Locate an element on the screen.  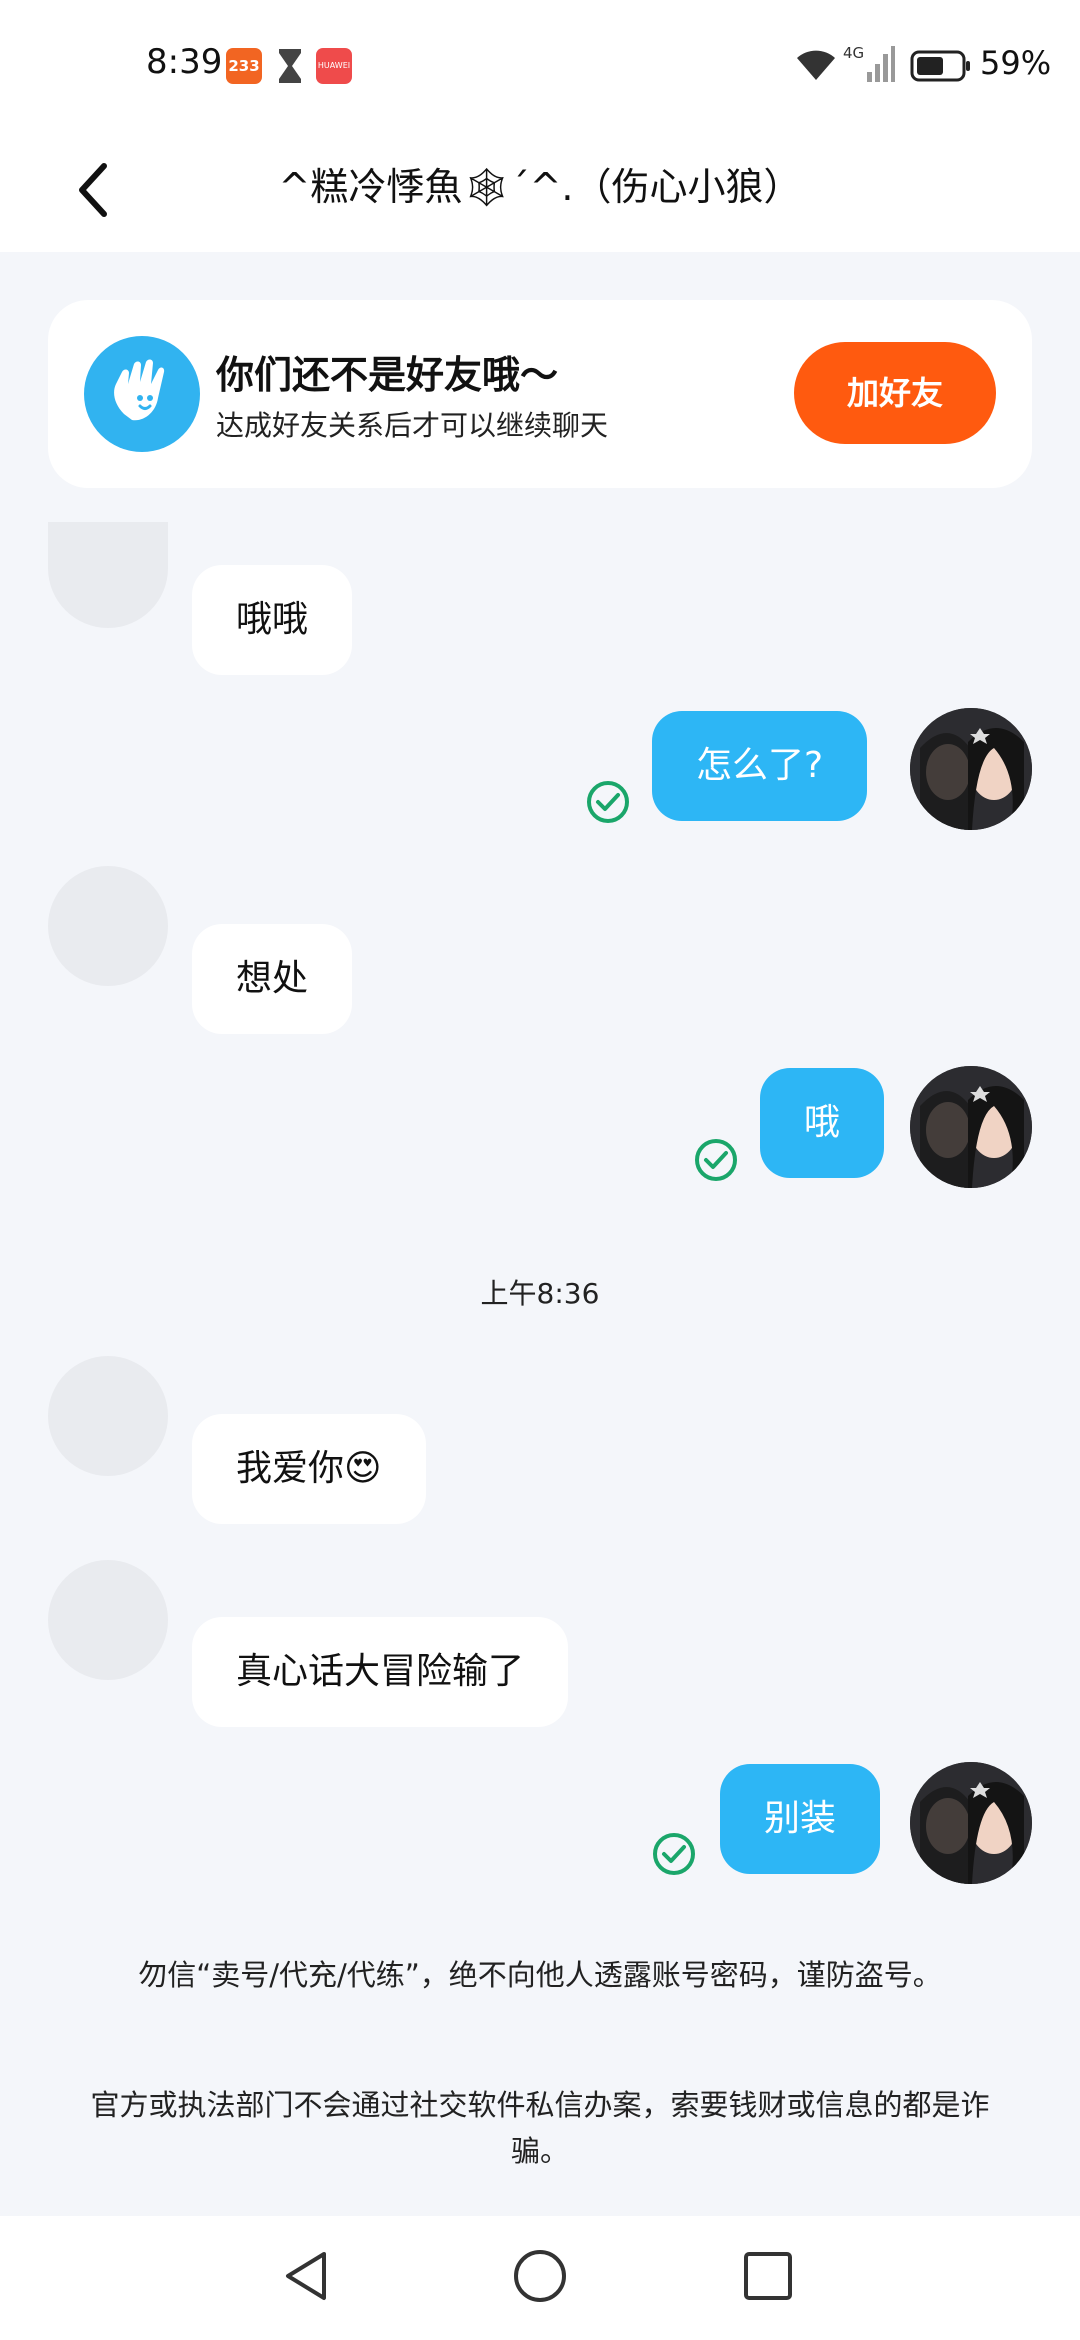
wave-hand-icon is located at coordinates (142, 394).